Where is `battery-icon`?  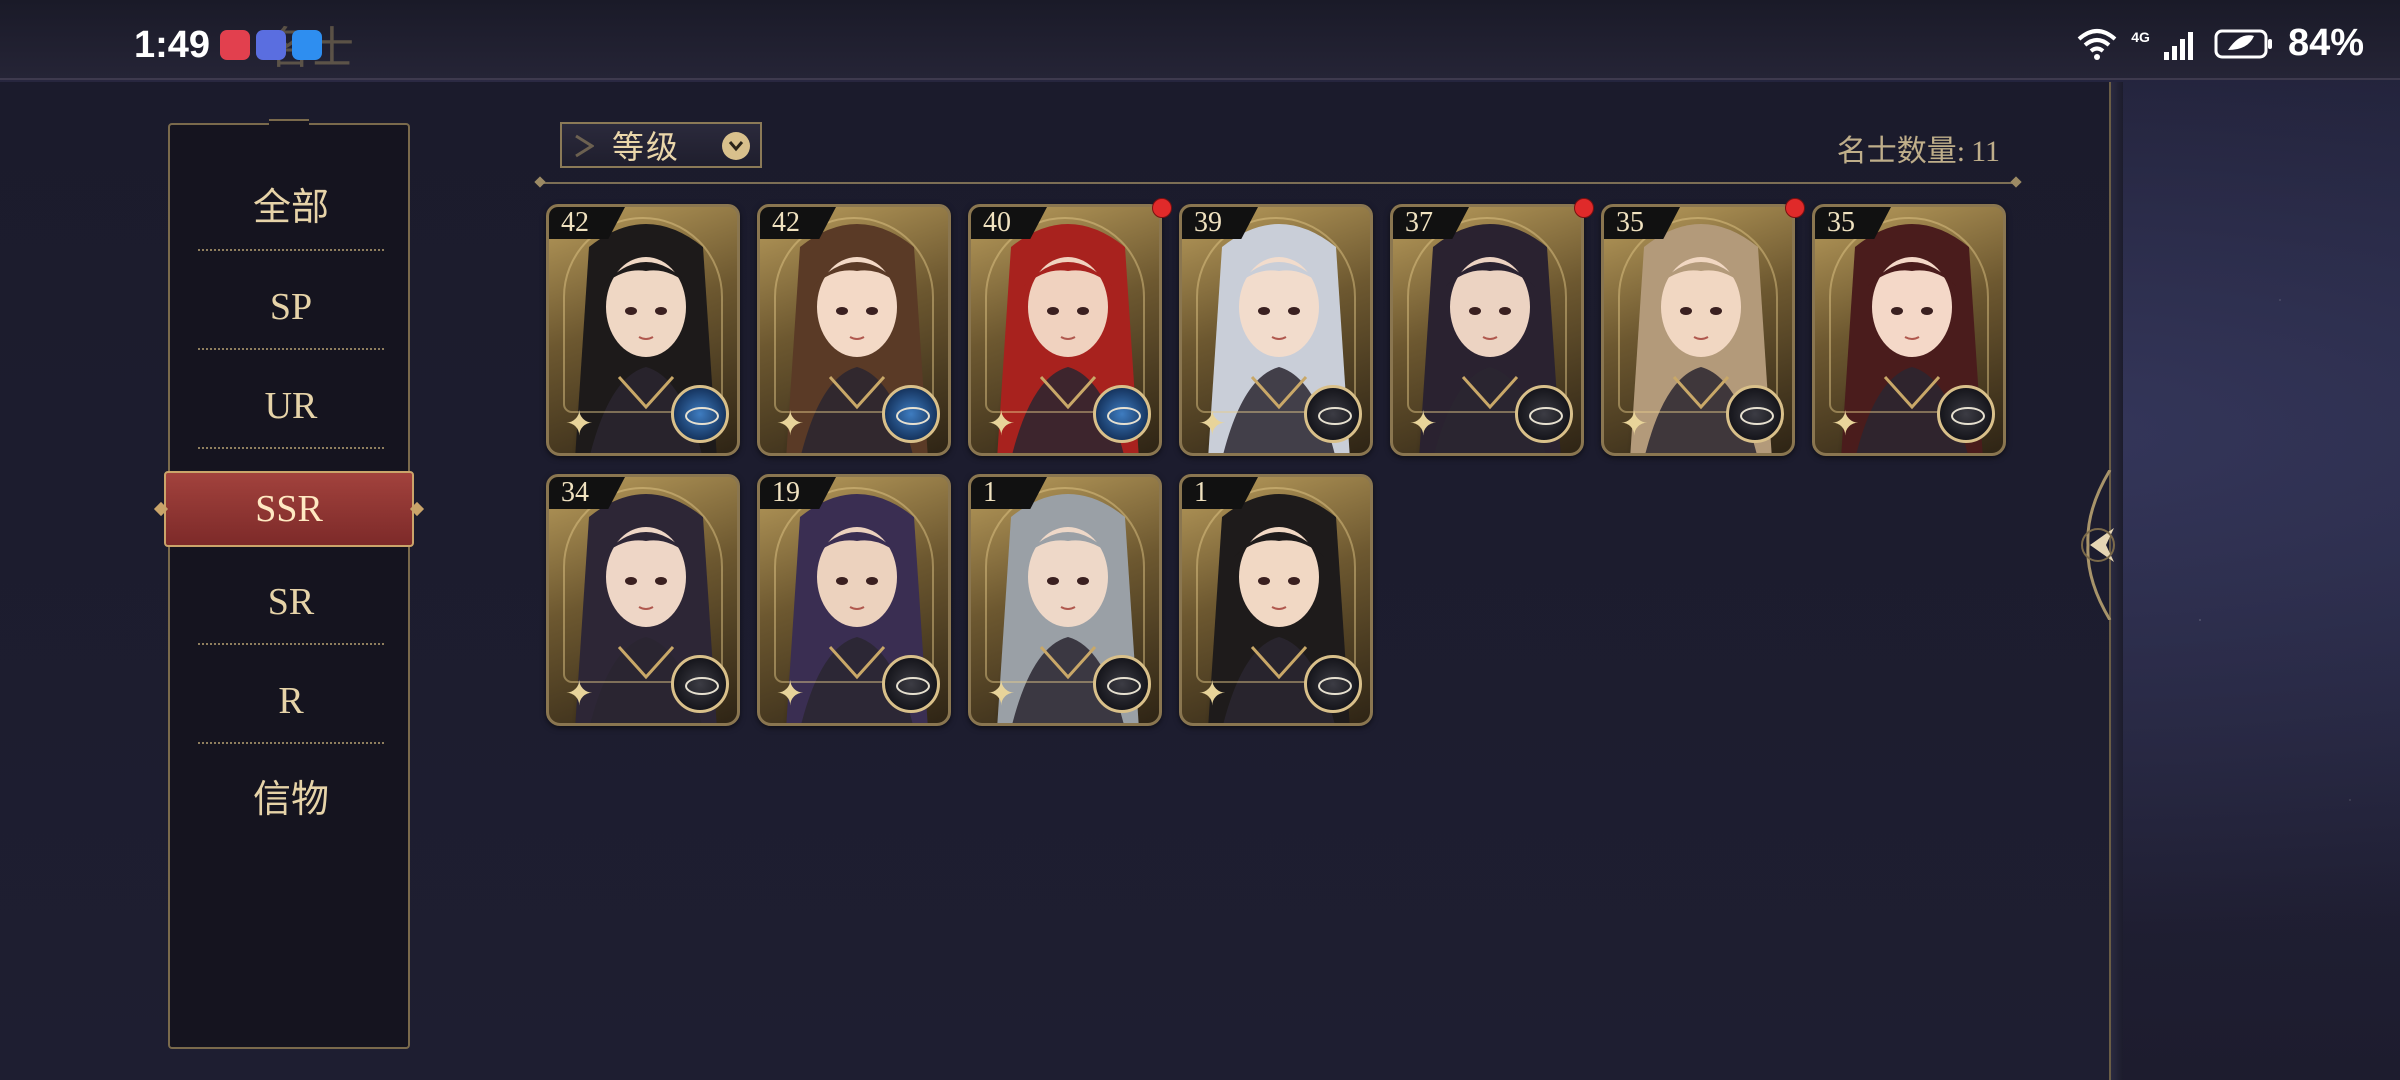
battery-icon is located at coordinates (2244, 44).